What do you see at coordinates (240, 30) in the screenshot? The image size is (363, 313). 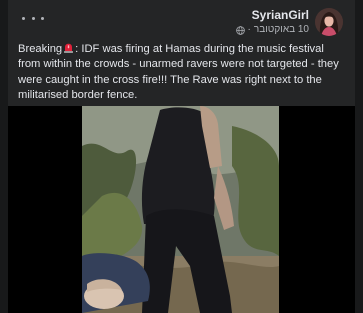 I see `globe-icon` at bounding box center [240, 30].